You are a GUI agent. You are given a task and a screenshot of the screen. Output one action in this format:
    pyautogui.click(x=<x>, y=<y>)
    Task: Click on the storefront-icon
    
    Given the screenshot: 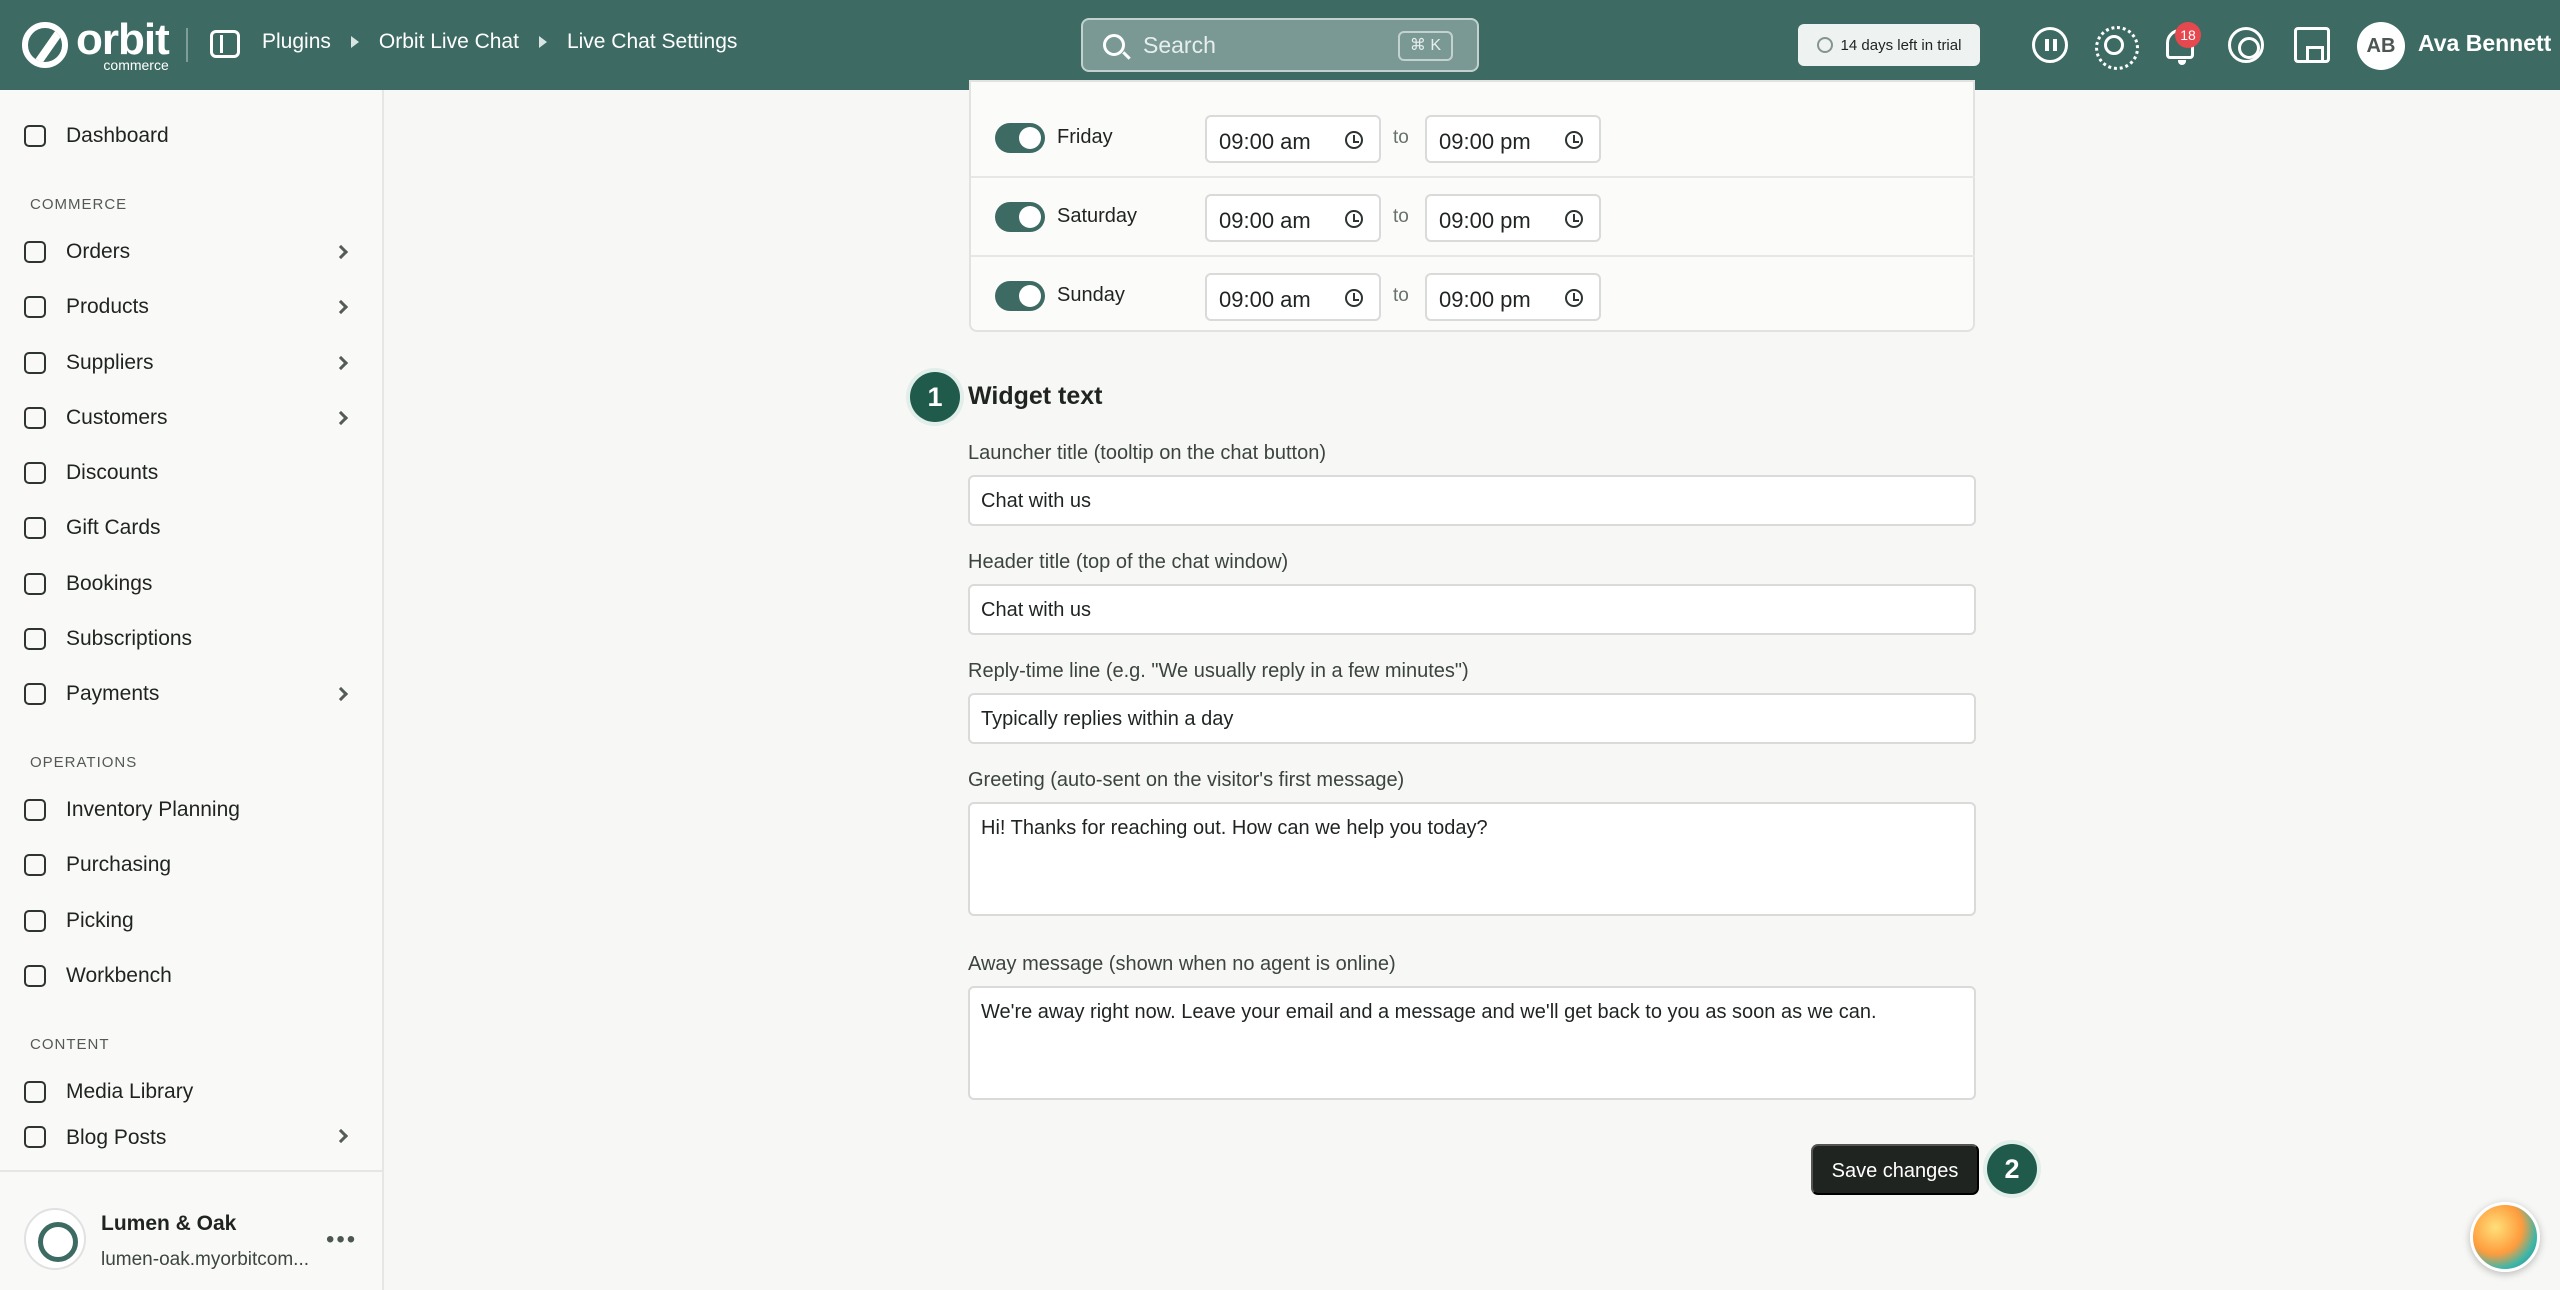 What is the action you would take?
    pyautogui.click(x=2312, y=45)
    